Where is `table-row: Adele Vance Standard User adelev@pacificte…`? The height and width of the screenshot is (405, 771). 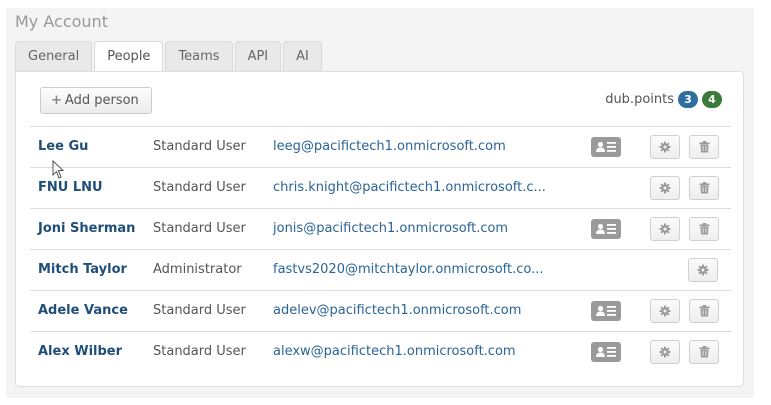 table-row: Adele Vance Standard User adelev@pacificte… is located at coordinates (380, 310).